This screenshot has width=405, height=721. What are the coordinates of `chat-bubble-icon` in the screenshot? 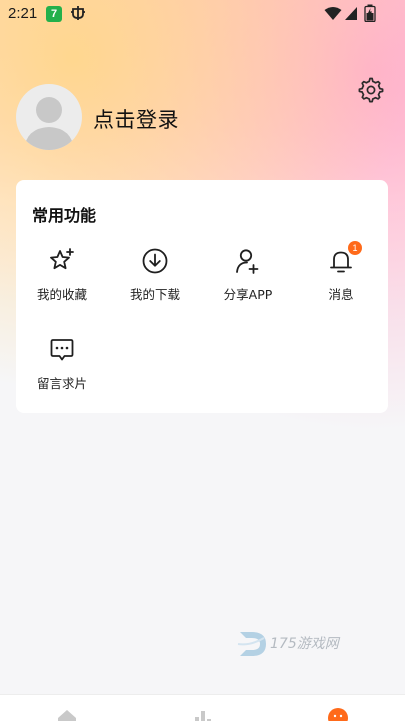 It's located at (62, 350).